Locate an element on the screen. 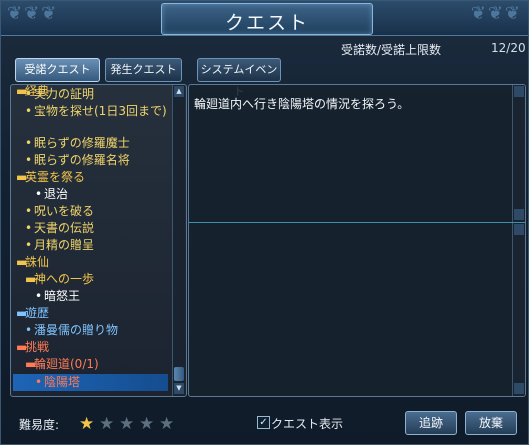 This screenshot has height=445, width=529. quest-tree-item-label: 呪いを破る is located at coordinates (64, 211).